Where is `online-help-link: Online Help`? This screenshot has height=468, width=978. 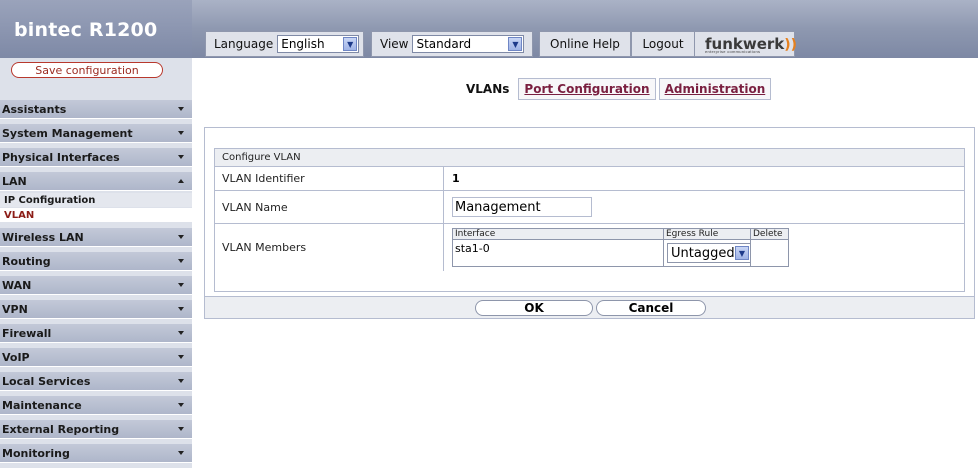 online-help-link: Online Help is located at coordinates (585, 44).